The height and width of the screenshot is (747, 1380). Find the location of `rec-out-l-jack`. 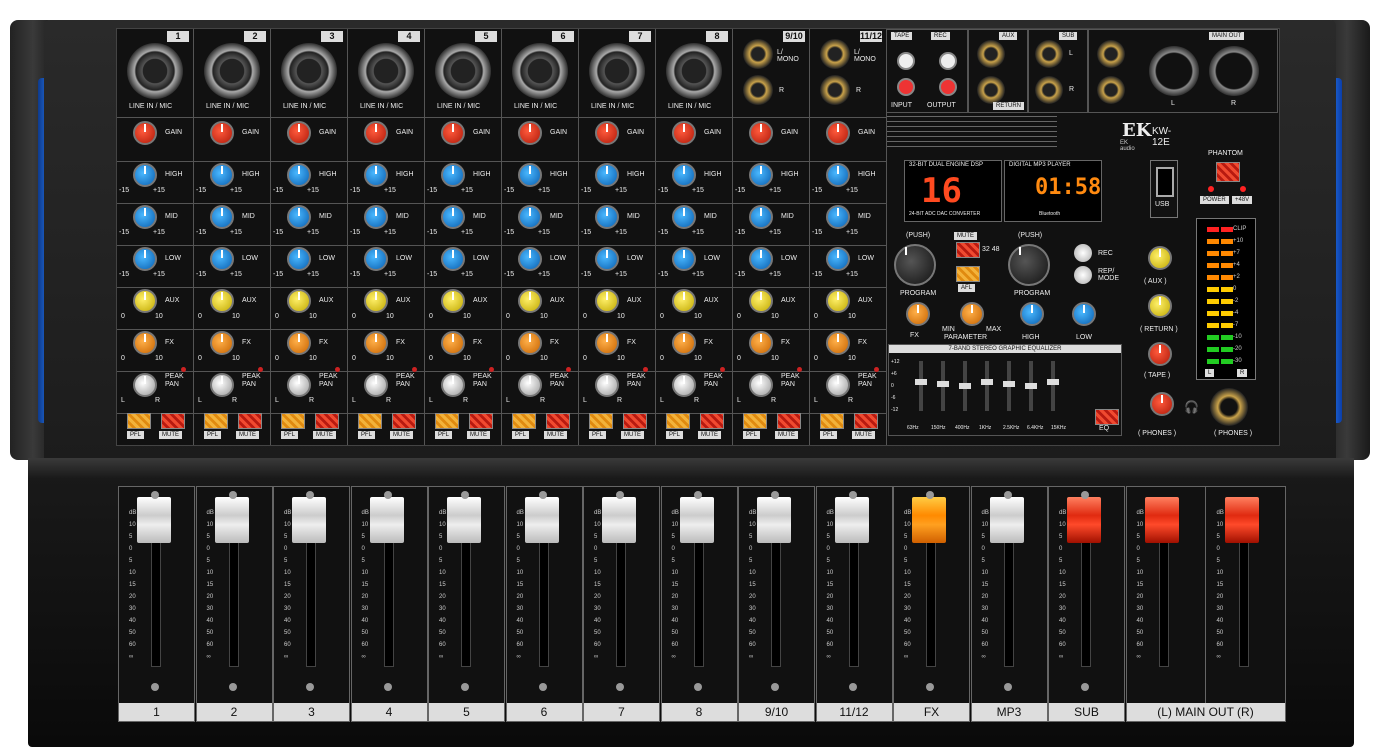

rec-out-l-jack is located at coordinates (948, 61).